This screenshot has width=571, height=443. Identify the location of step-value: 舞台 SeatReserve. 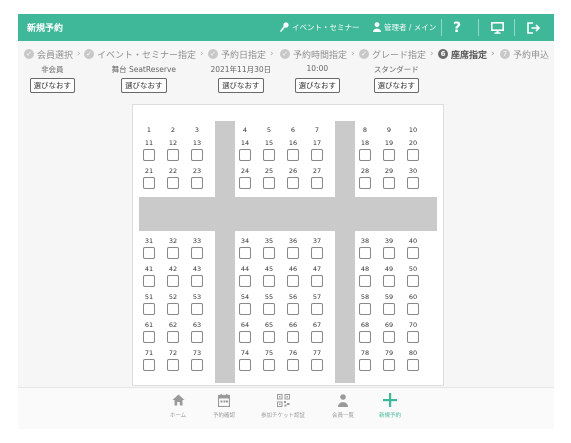
(144, 69).